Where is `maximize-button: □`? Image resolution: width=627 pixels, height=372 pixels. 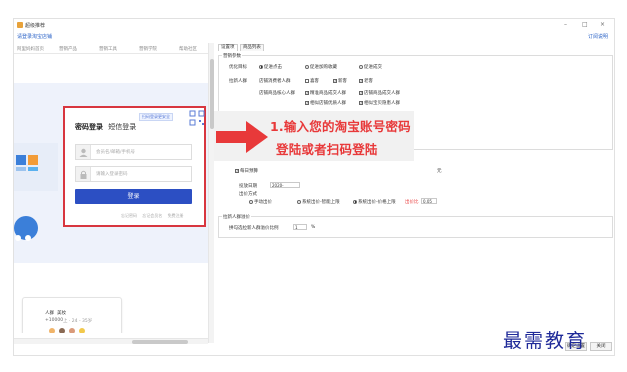
maximize-button: □ is located at coordinates (585, 24).